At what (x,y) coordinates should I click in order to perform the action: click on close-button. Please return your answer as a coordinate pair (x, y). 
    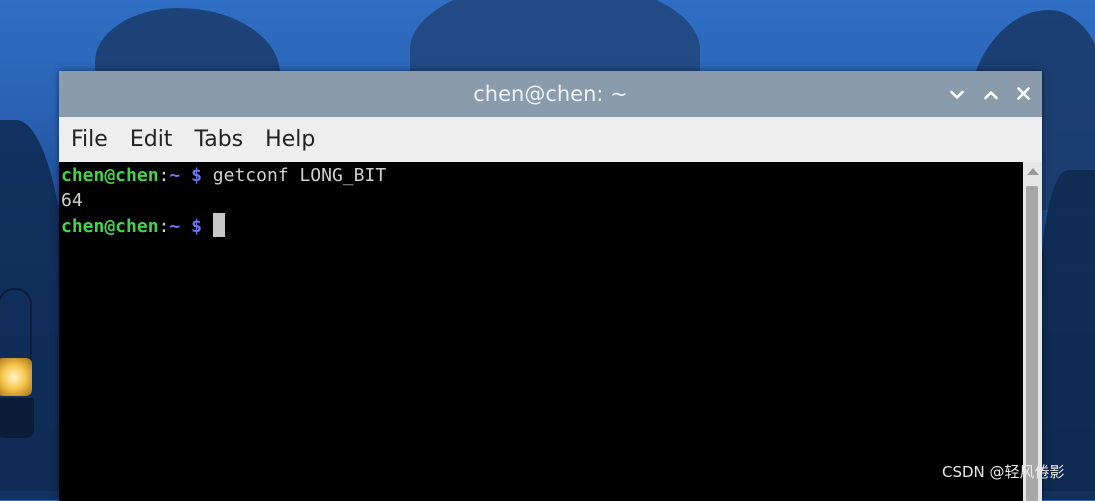
    Looking at the image, I should click on (1023, 94).